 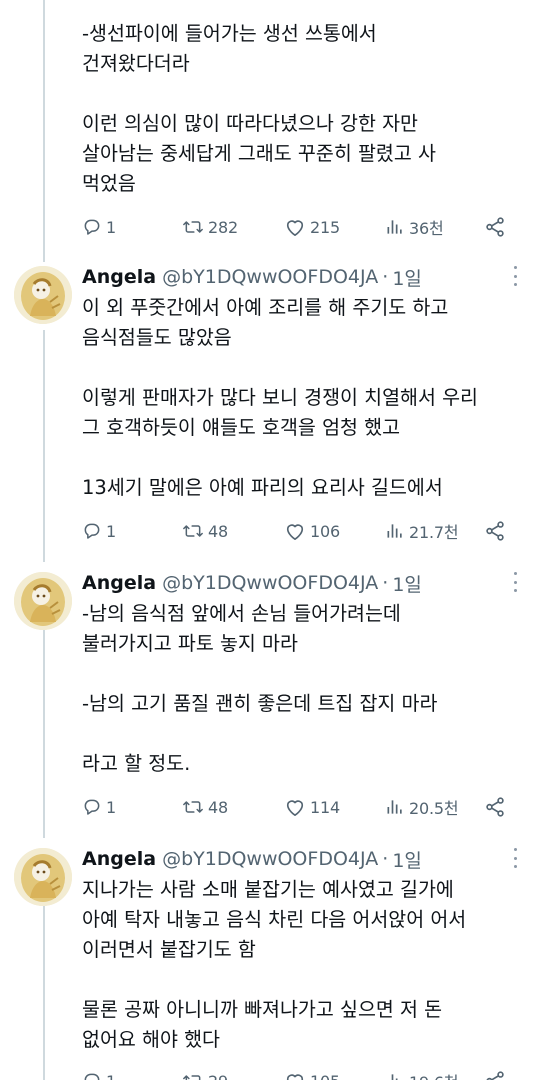 I want to click on tweet-actions: 1 29 105 19.6천, so click(x=302, y=1073).